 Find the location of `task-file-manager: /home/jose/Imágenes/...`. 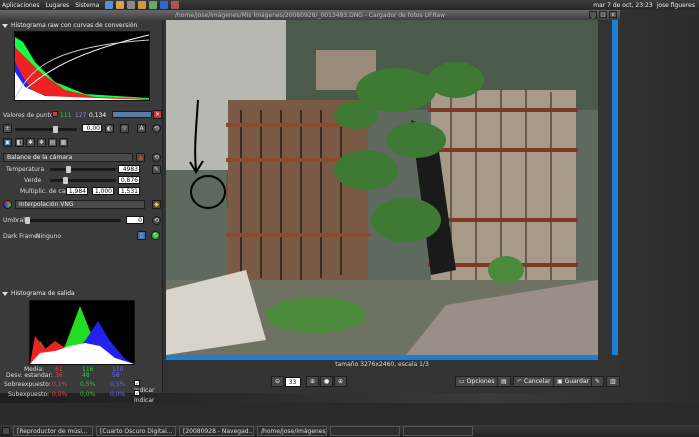

task-file-manager: /home/jose/Imágenes/... is located at coordinates (292, 431).